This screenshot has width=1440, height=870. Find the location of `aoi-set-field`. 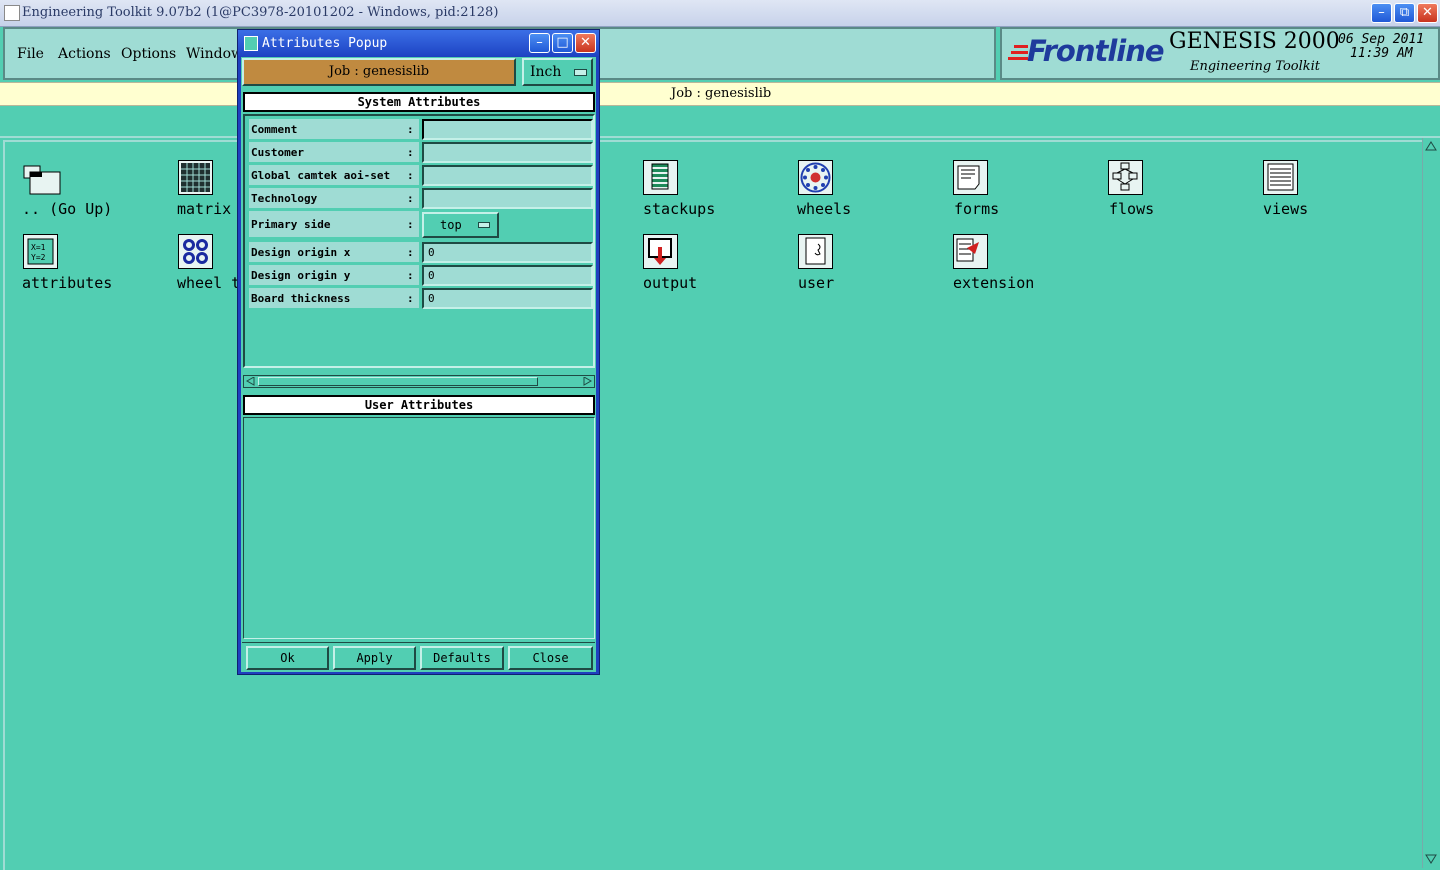

aoi-set-field is located at coordinates (507, 175).